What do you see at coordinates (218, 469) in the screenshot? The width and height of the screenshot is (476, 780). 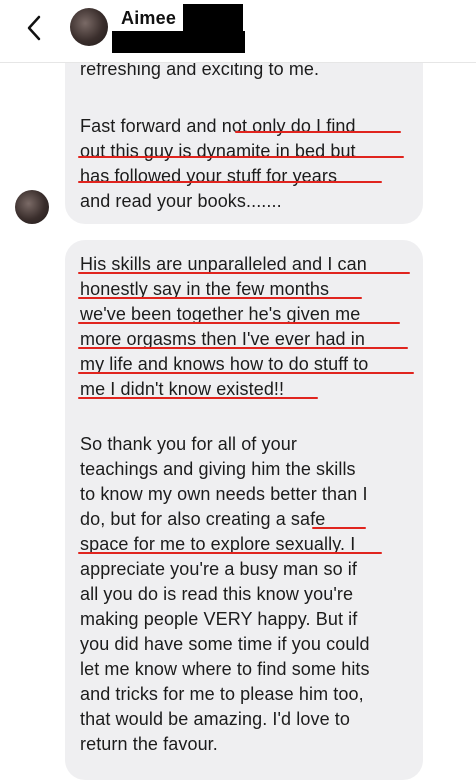 I see `message-line: teachings and giving him the skills` at bounding box center [218, 469].